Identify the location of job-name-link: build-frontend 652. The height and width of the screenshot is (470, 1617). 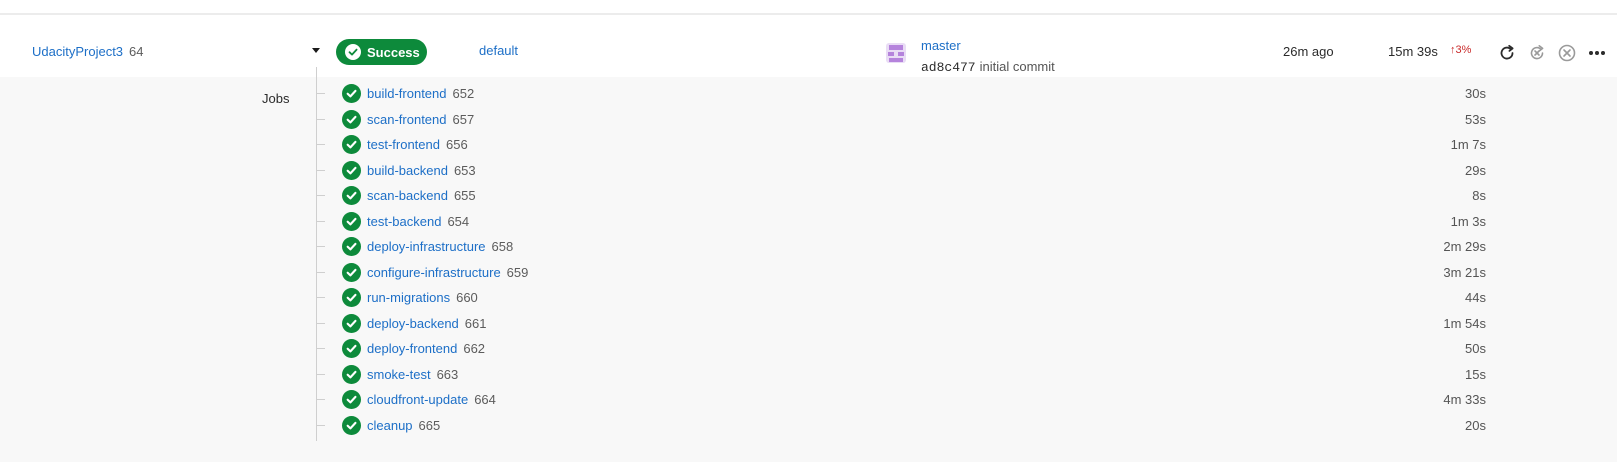
(420, 93).